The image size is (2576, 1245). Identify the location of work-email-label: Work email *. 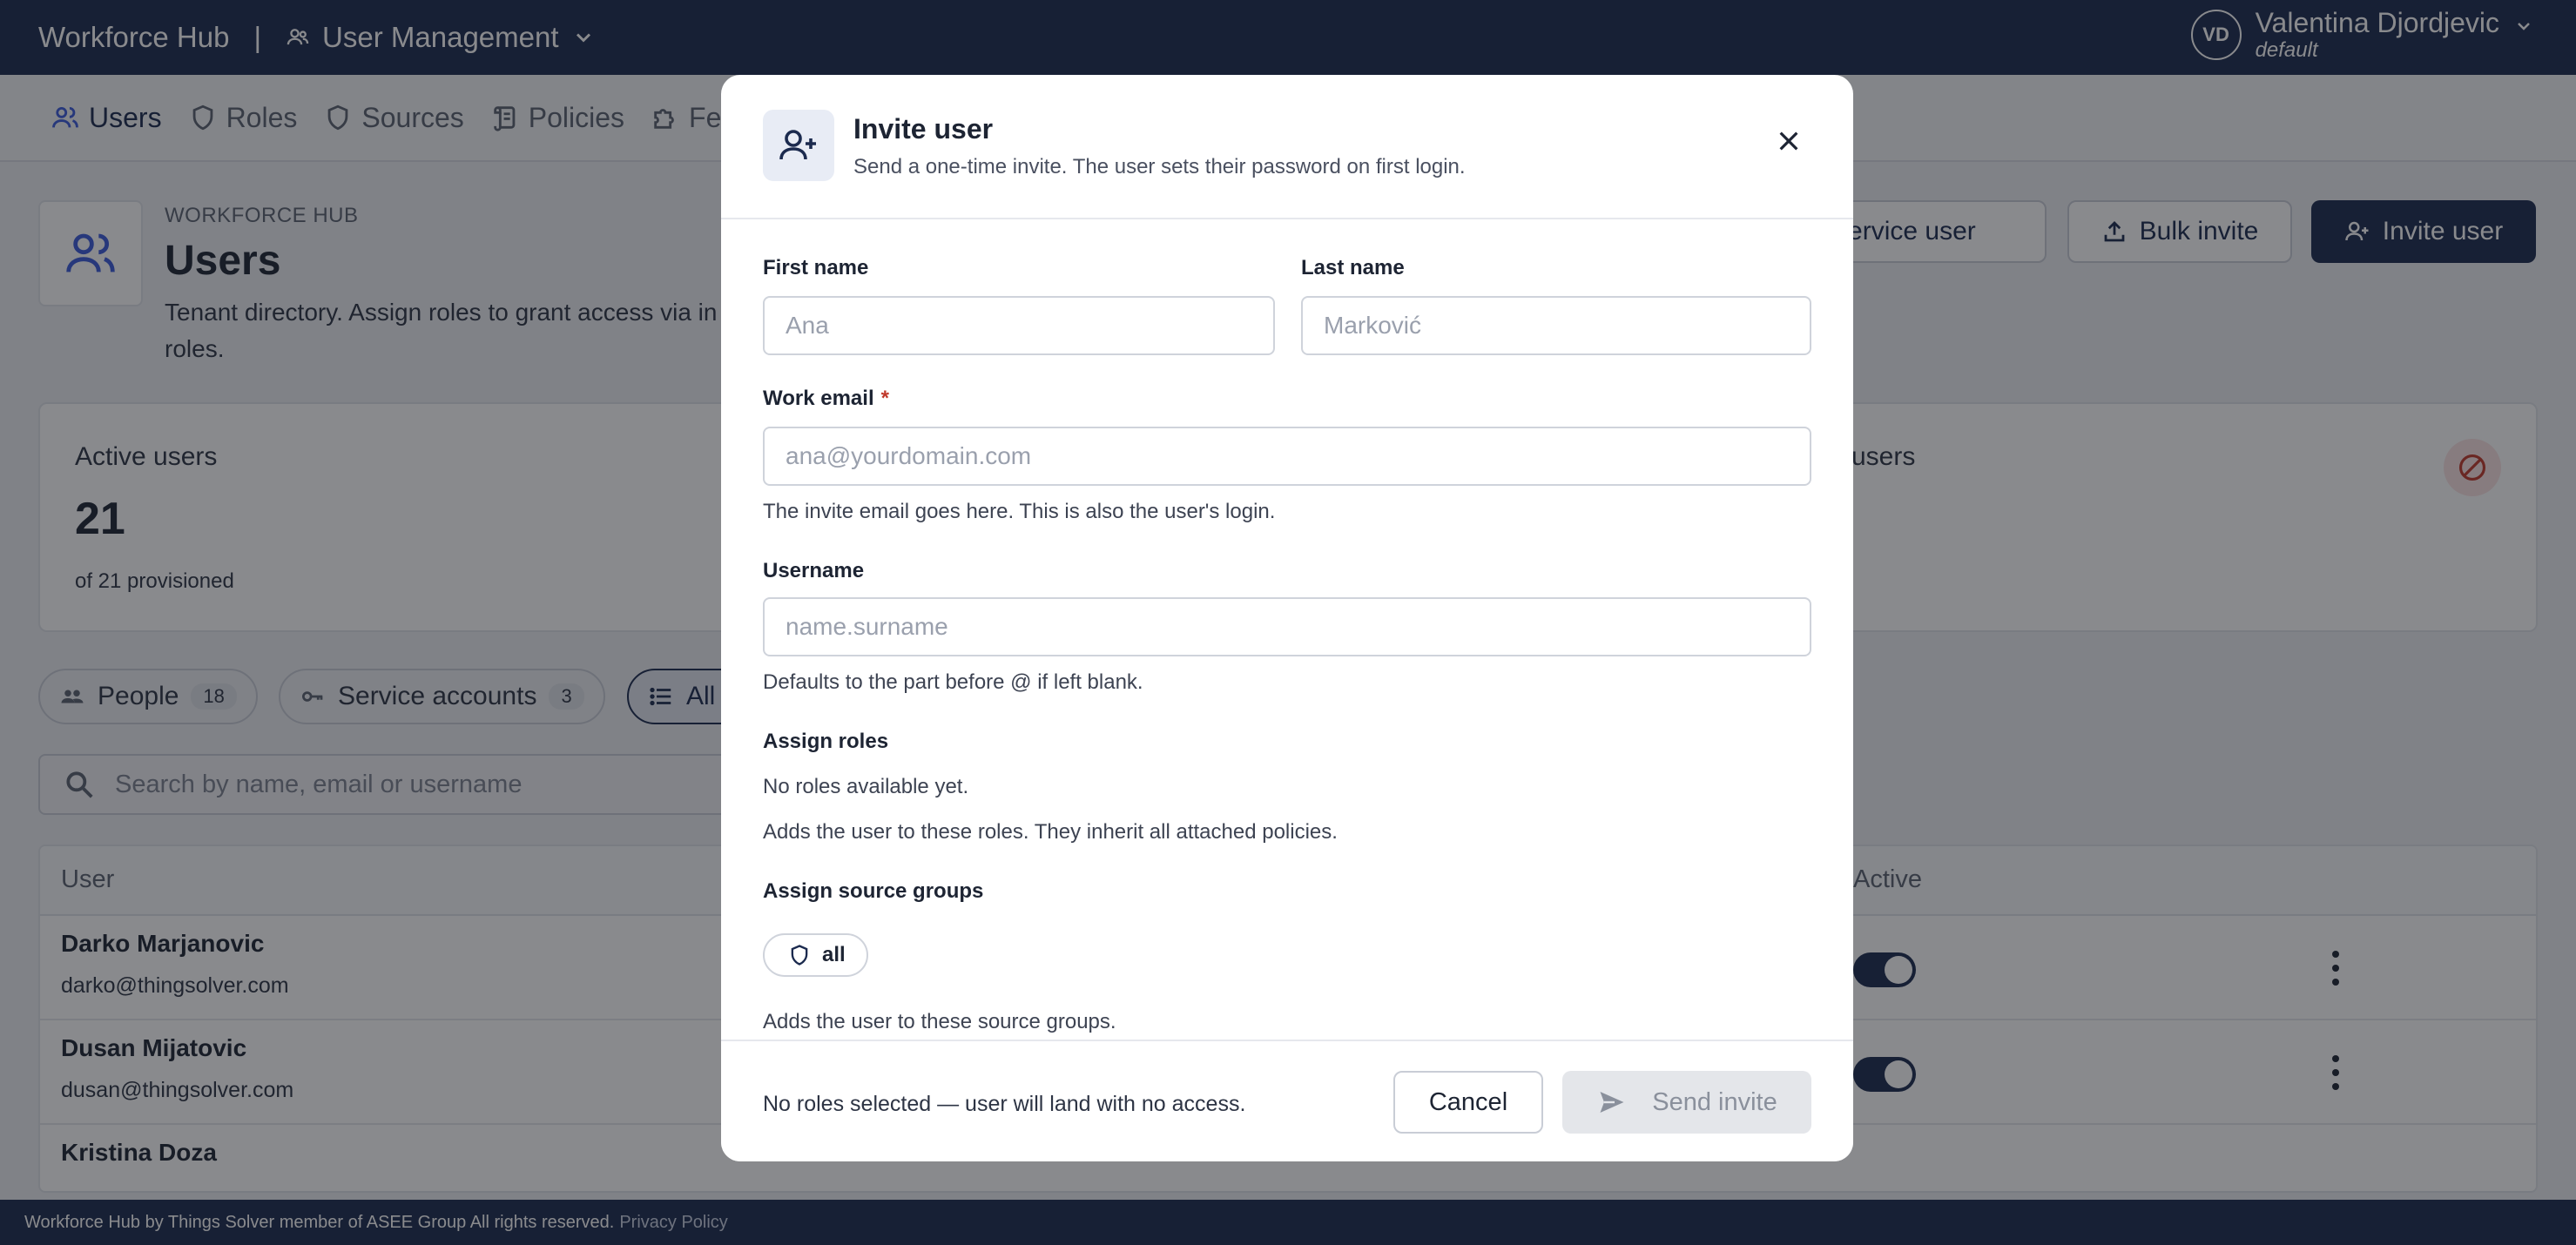
(826, 399).